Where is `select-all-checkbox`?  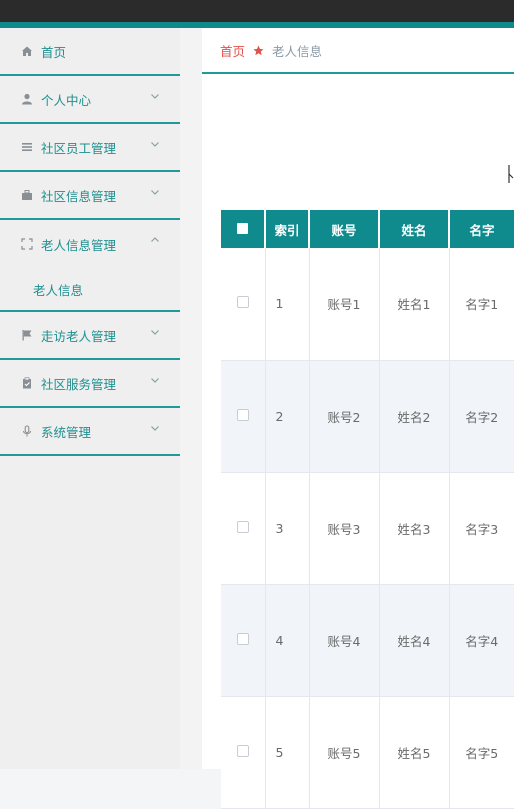
select-all-checkbox is located at coordinates (242, 228).